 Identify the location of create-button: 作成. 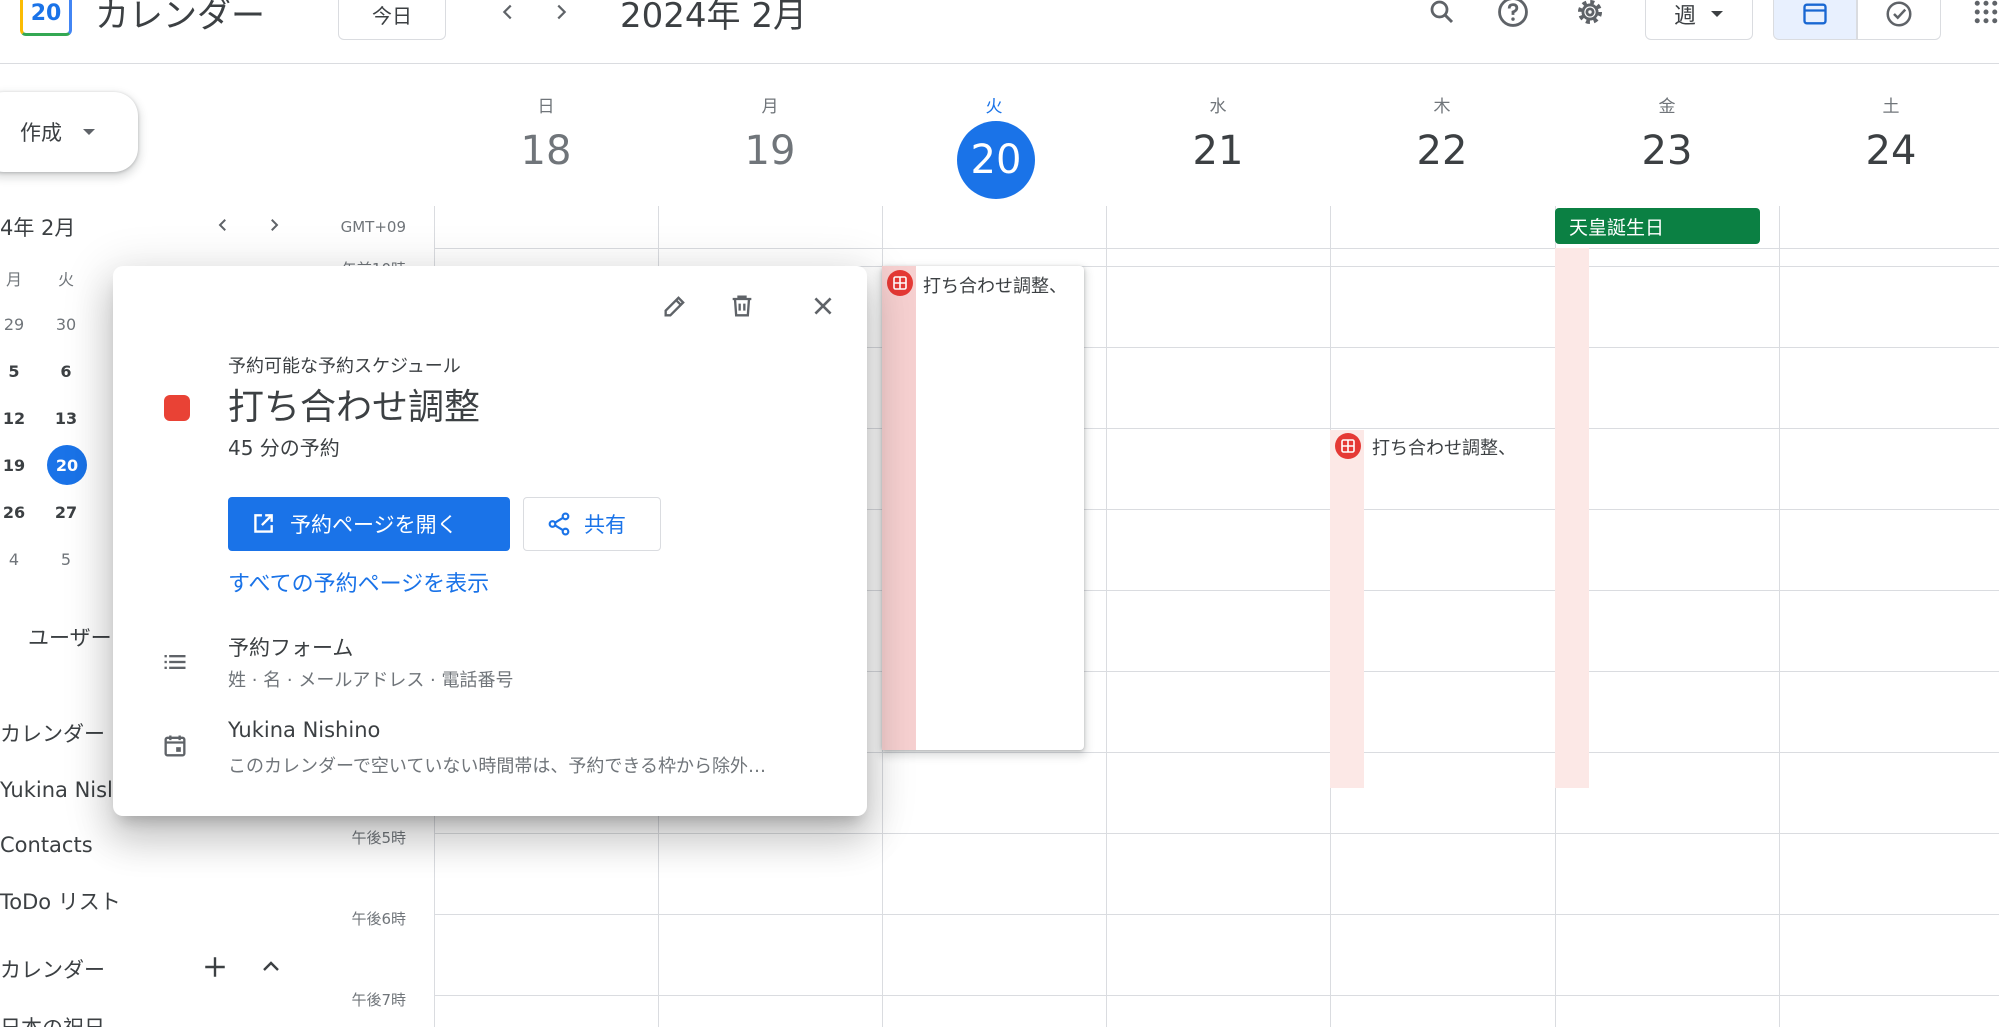
(69, 132).